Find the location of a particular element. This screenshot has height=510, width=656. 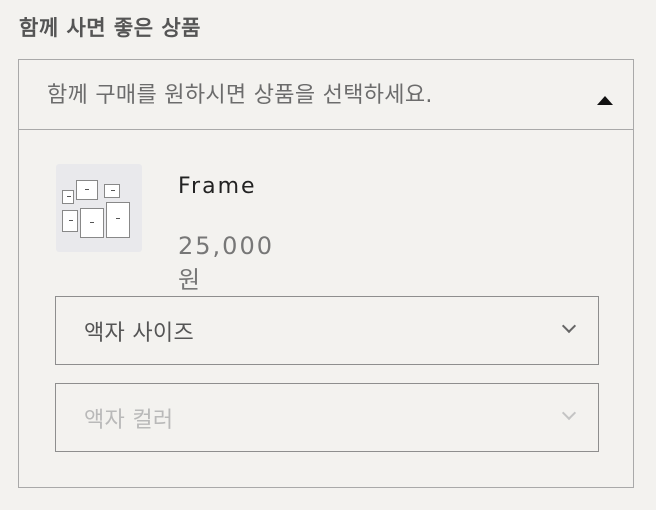

frame-size-select-label: 액자 사이즈 is located at coordinates (139, 333).